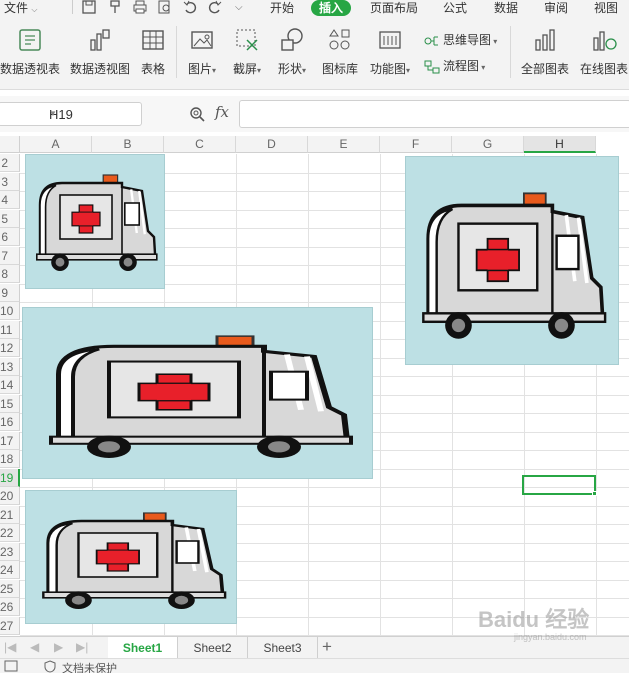  I want to click on shapes-label: 形状▾, so click(292, 68).